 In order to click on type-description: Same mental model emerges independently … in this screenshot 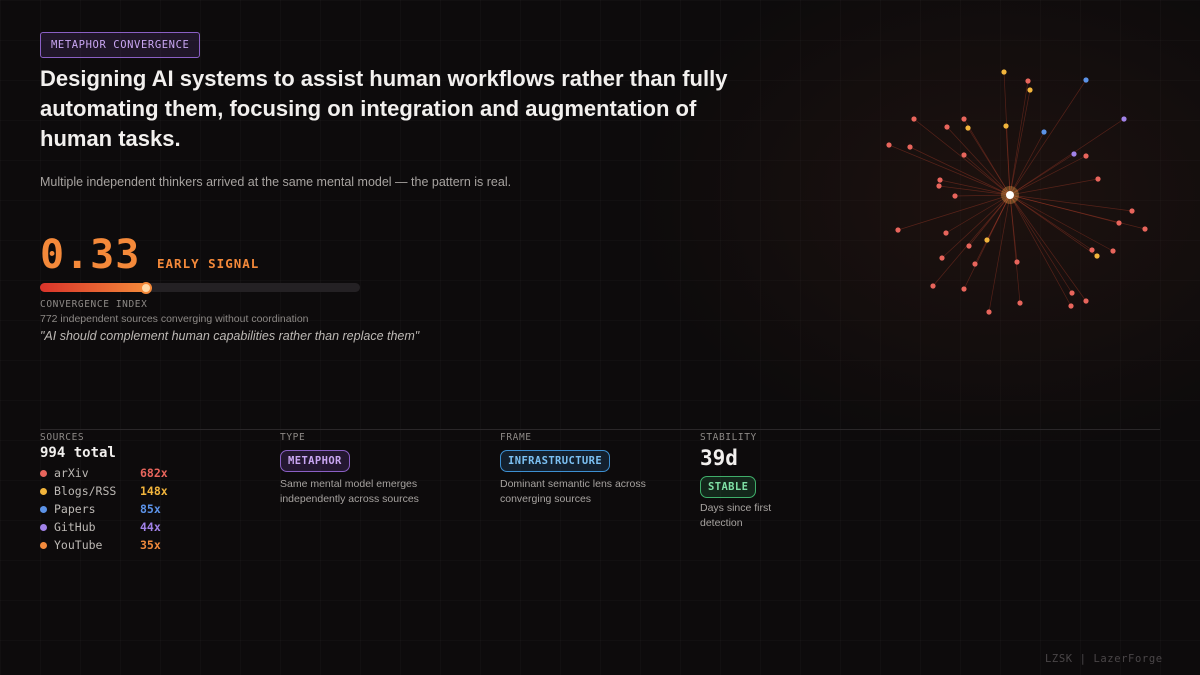, I will do `click(349, 491)`.